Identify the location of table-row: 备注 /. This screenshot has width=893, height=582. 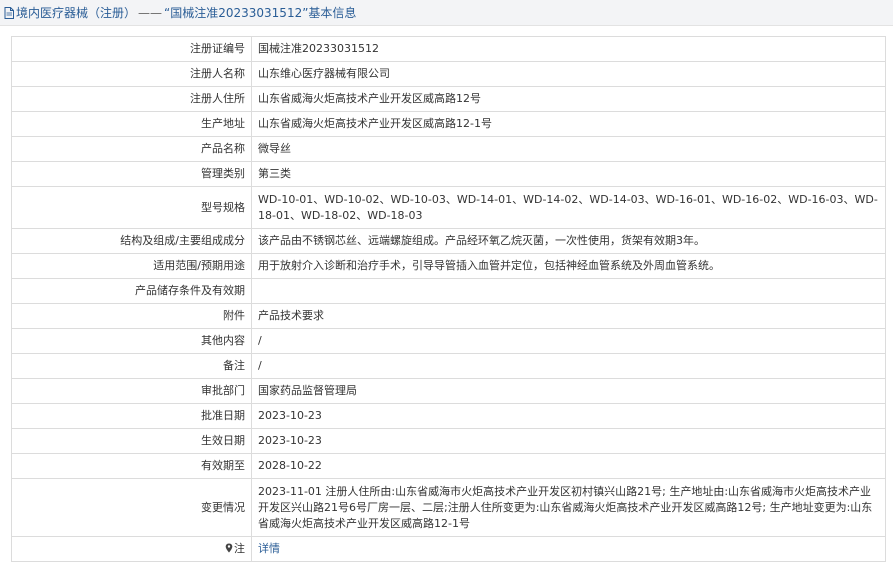
(448, 366).